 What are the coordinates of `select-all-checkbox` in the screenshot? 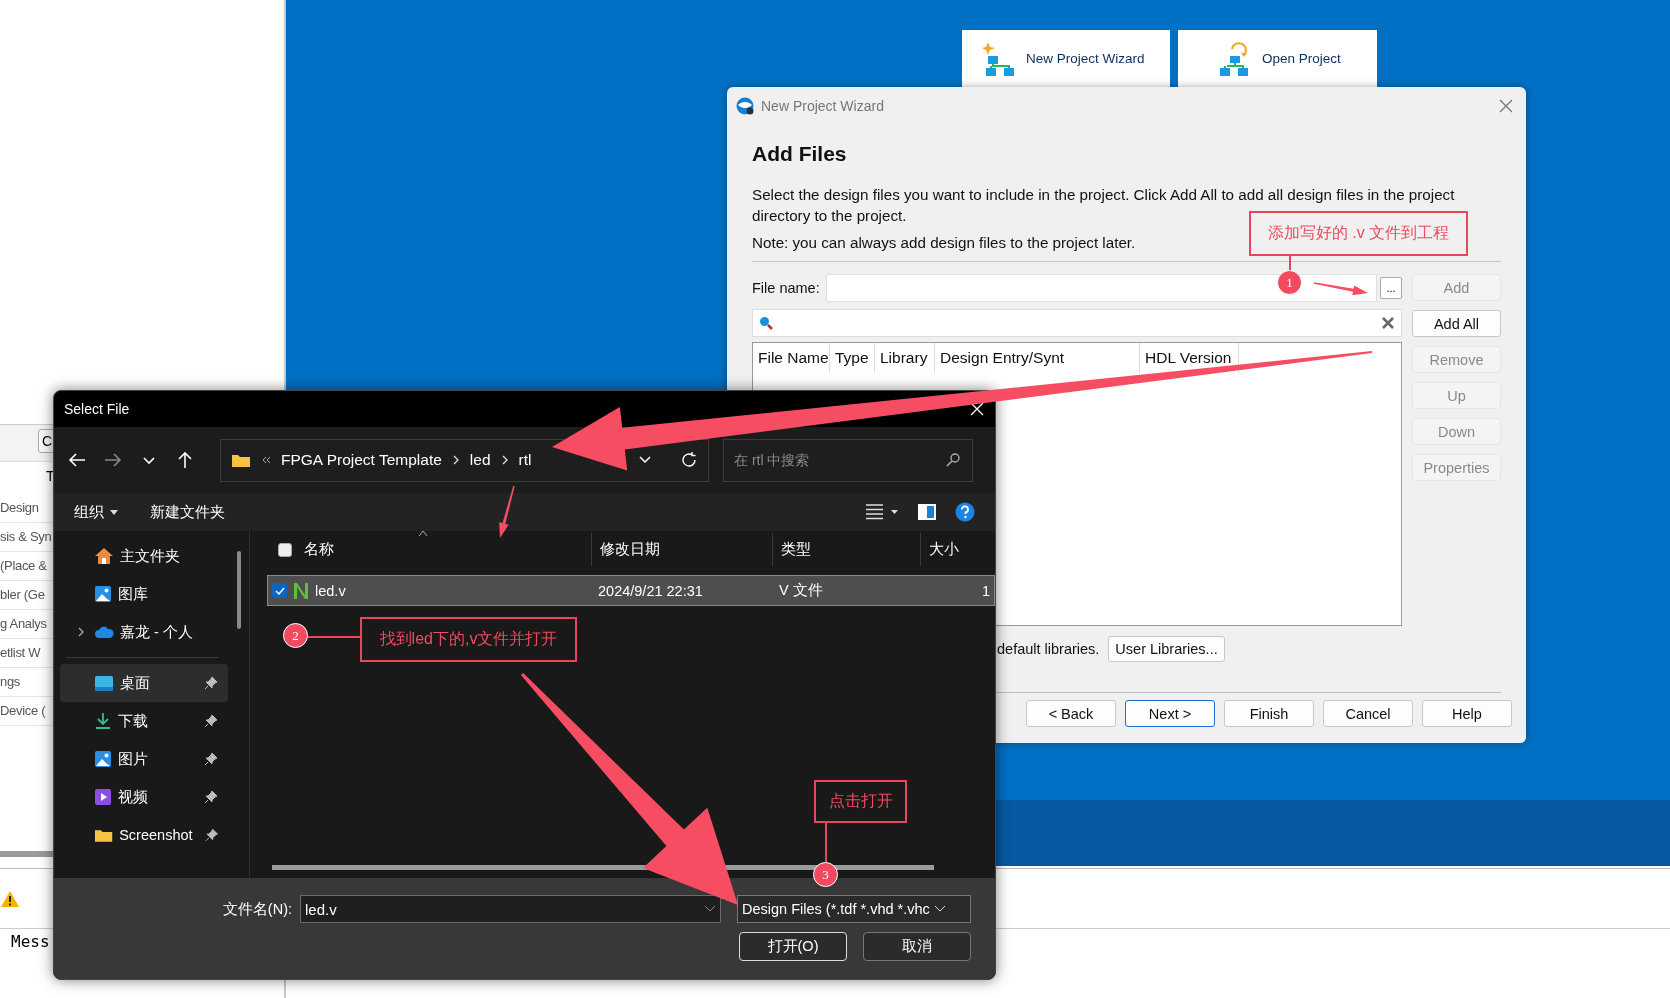 It's located at (285, 549).